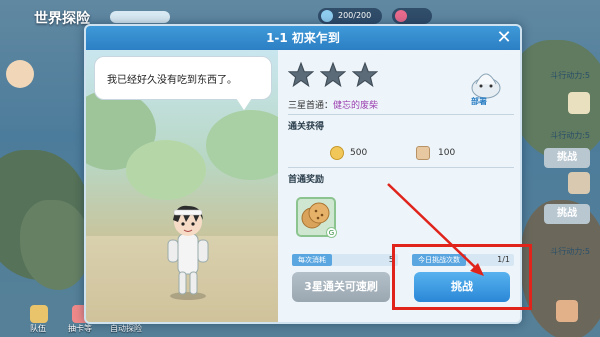  Describe the element at coordinates (567, 311) in the screenshot. I see `chest-icon` at that location.